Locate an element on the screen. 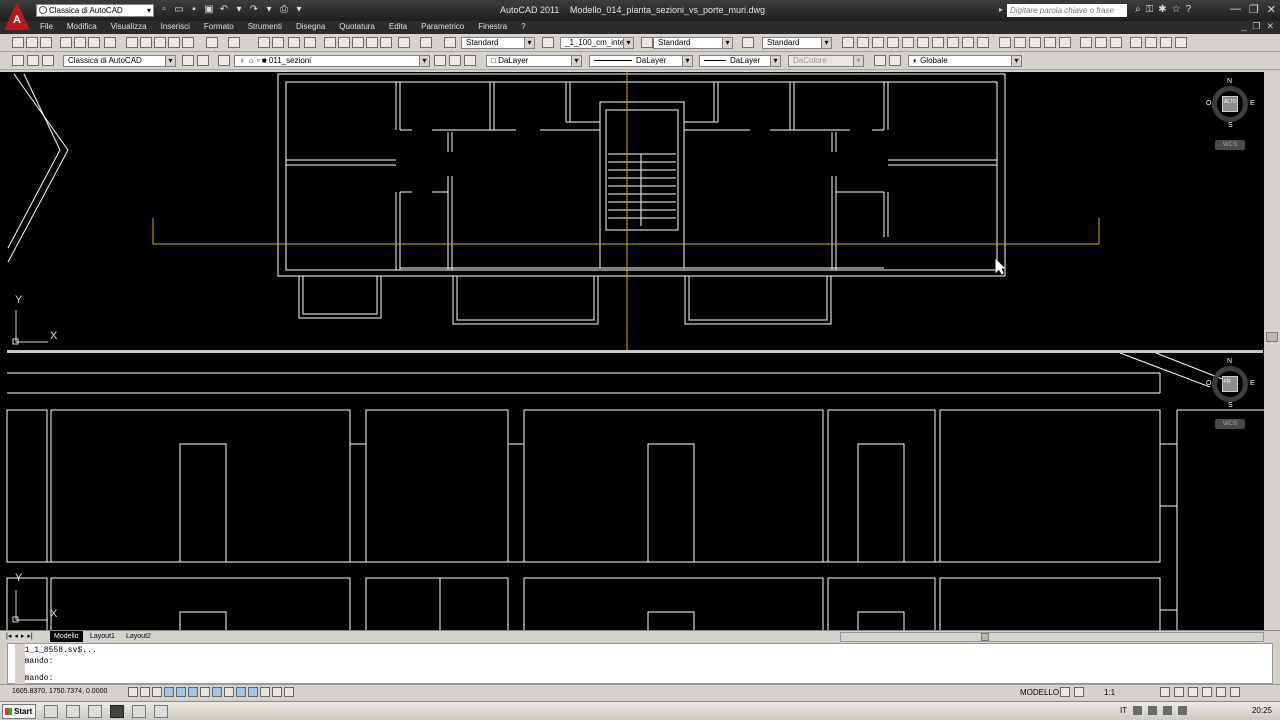 The height and width of the screenshot is (720, 1280). grid-toggle is located at coordinates (157, 692).